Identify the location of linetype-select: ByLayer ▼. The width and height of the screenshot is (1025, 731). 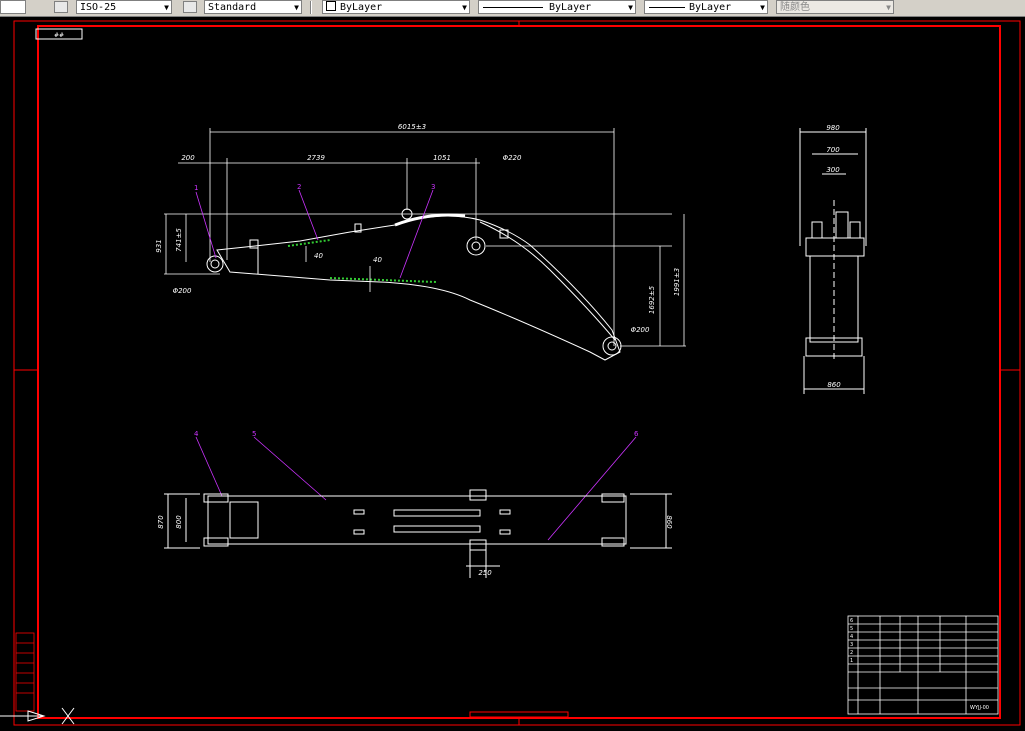
(557, 7).